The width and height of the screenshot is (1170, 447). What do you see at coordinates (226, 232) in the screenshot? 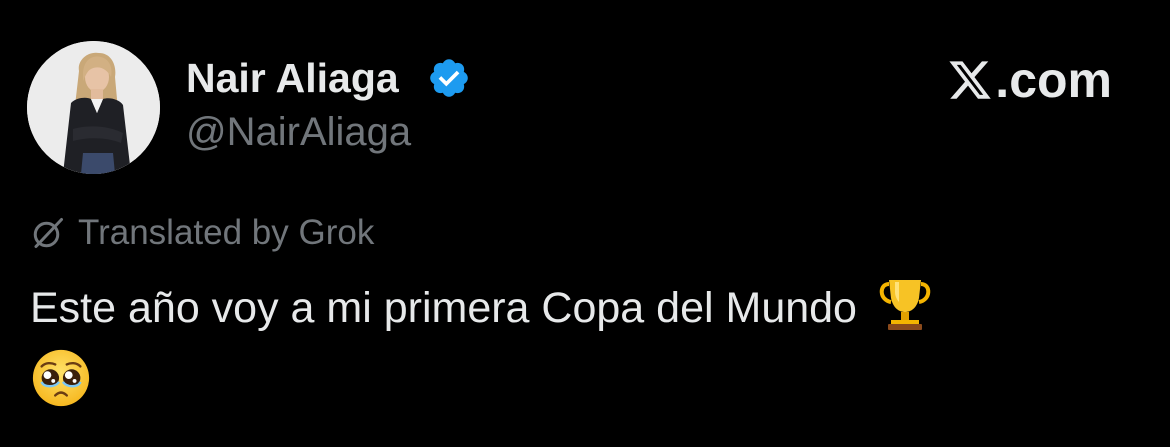
I see `translation-label: Translated by Grok` at bounding box center [226, 232].